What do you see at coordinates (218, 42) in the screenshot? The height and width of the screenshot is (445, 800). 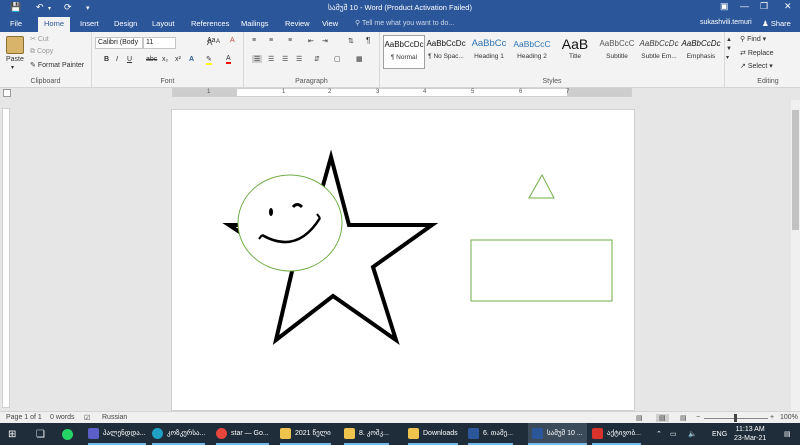 I see `shrink-font-button: A` at bounding box center [218, 42].